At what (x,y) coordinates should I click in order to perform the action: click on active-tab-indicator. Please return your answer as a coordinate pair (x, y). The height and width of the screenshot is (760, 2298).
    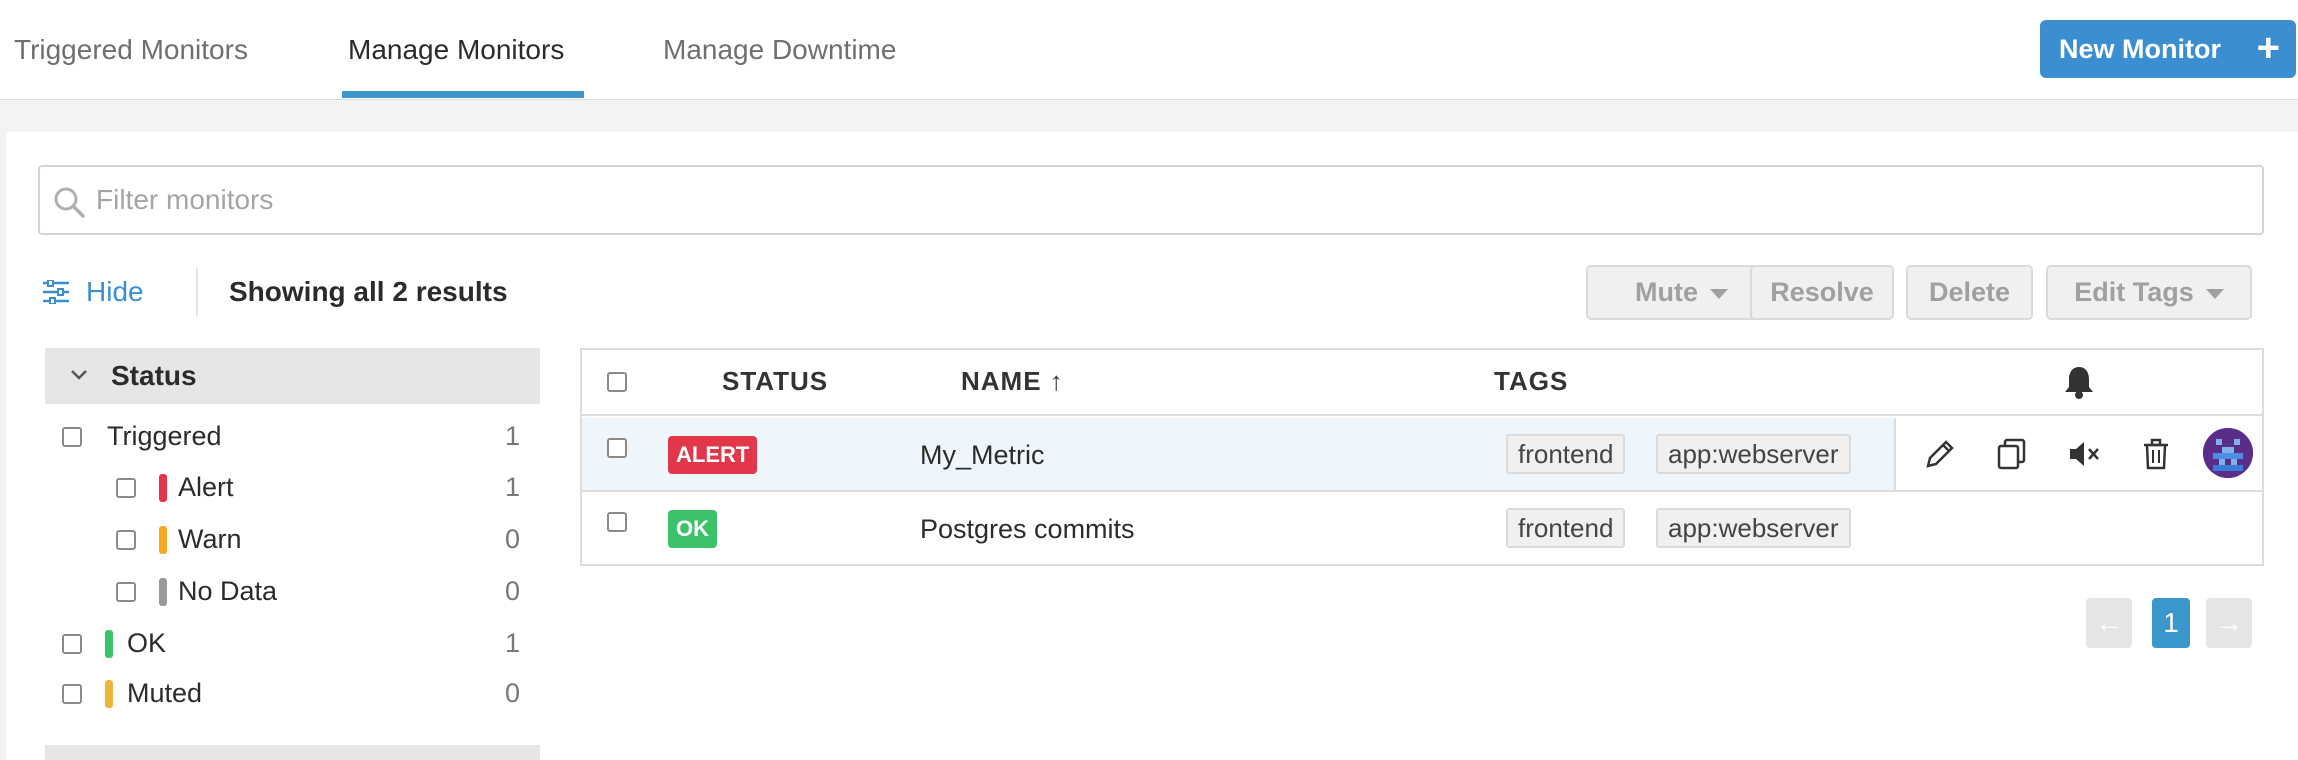
    Looking at the image, I should click on (463, 94).